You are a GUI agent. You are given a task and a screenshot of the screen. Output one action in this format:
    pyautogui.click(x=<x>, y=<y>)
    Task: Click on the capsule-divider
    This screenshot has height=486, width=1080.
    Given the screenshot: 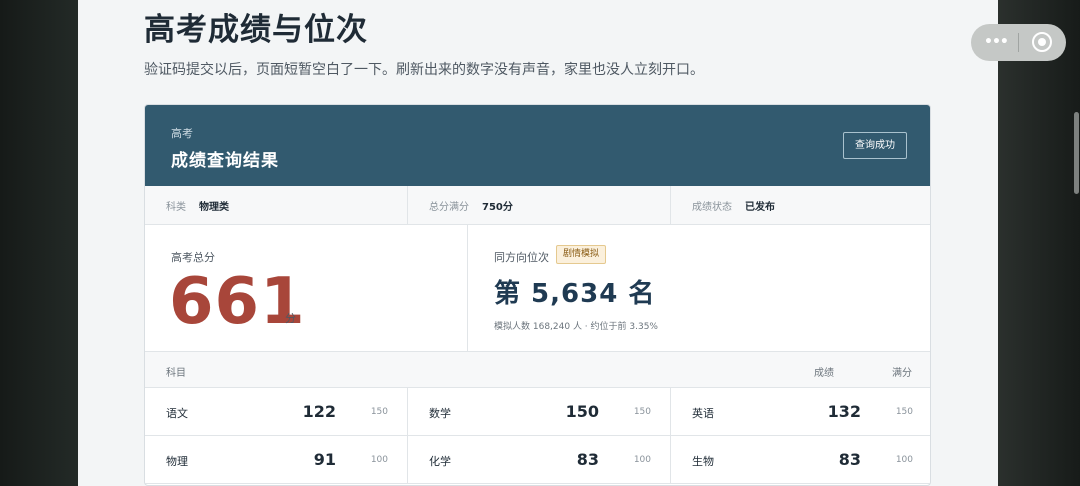 What is the action you would take?
    pyautogui.click(x=1018, y=42)
    